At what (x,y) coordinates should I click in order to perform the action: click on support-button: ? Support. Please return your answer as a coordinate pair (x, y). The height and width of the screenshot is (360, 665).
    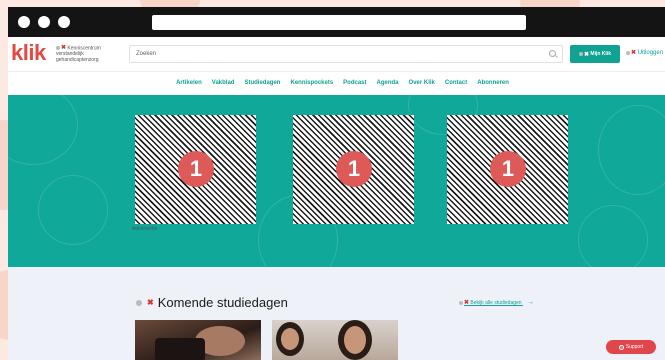
    Looking at the image, I should click on (631, 347).